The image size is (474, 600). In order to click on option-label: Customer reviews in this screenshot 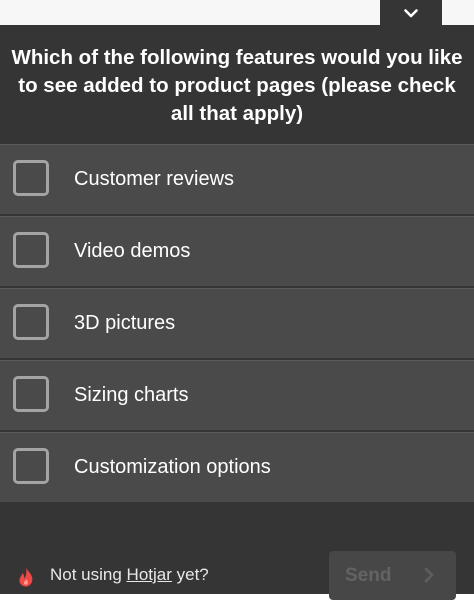, I will do `click(154, 179)`.